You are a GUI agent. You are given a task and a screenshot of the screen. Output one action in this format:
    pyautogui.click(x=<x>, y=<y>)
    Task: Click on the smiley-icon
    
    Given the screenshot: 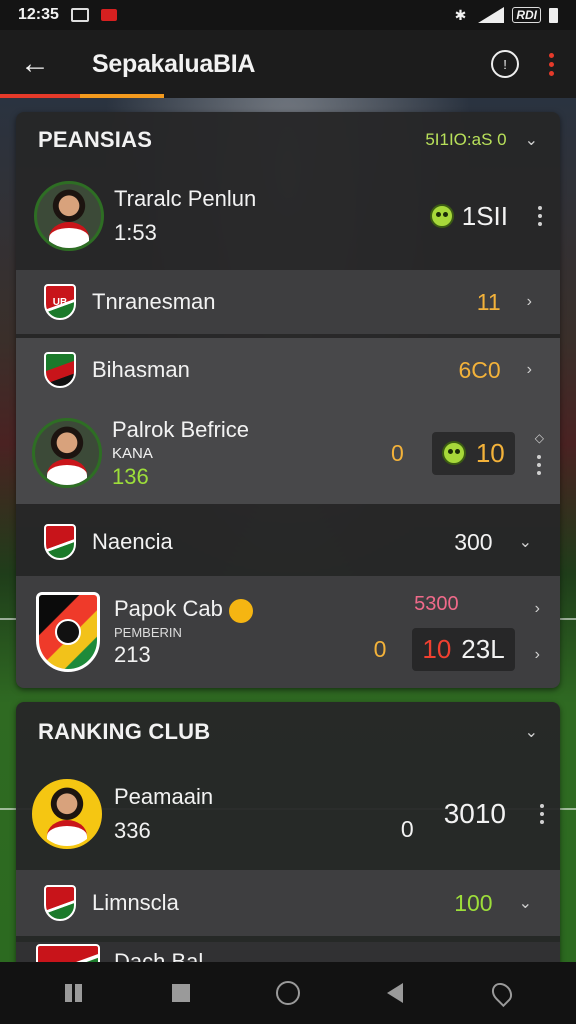 What is the action you would take?
    pyautogui.click(x=240, y=610)
    